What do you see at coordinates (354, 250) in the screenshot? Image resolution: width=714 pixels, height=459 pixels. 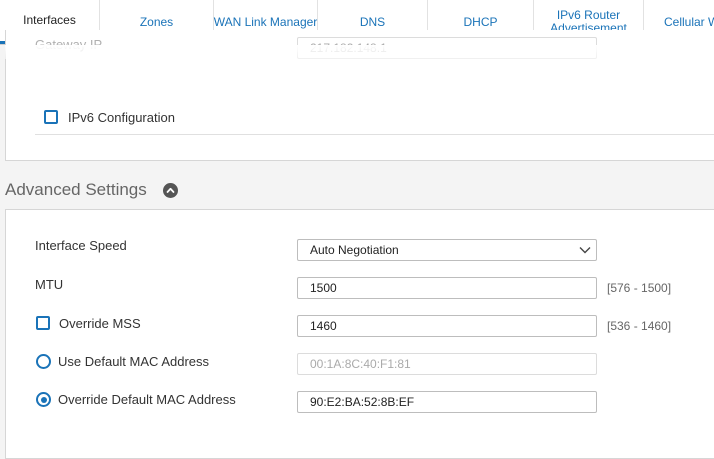 I see `interface-speed-value: Auto Negotiation` at bounding box center [354, 250].